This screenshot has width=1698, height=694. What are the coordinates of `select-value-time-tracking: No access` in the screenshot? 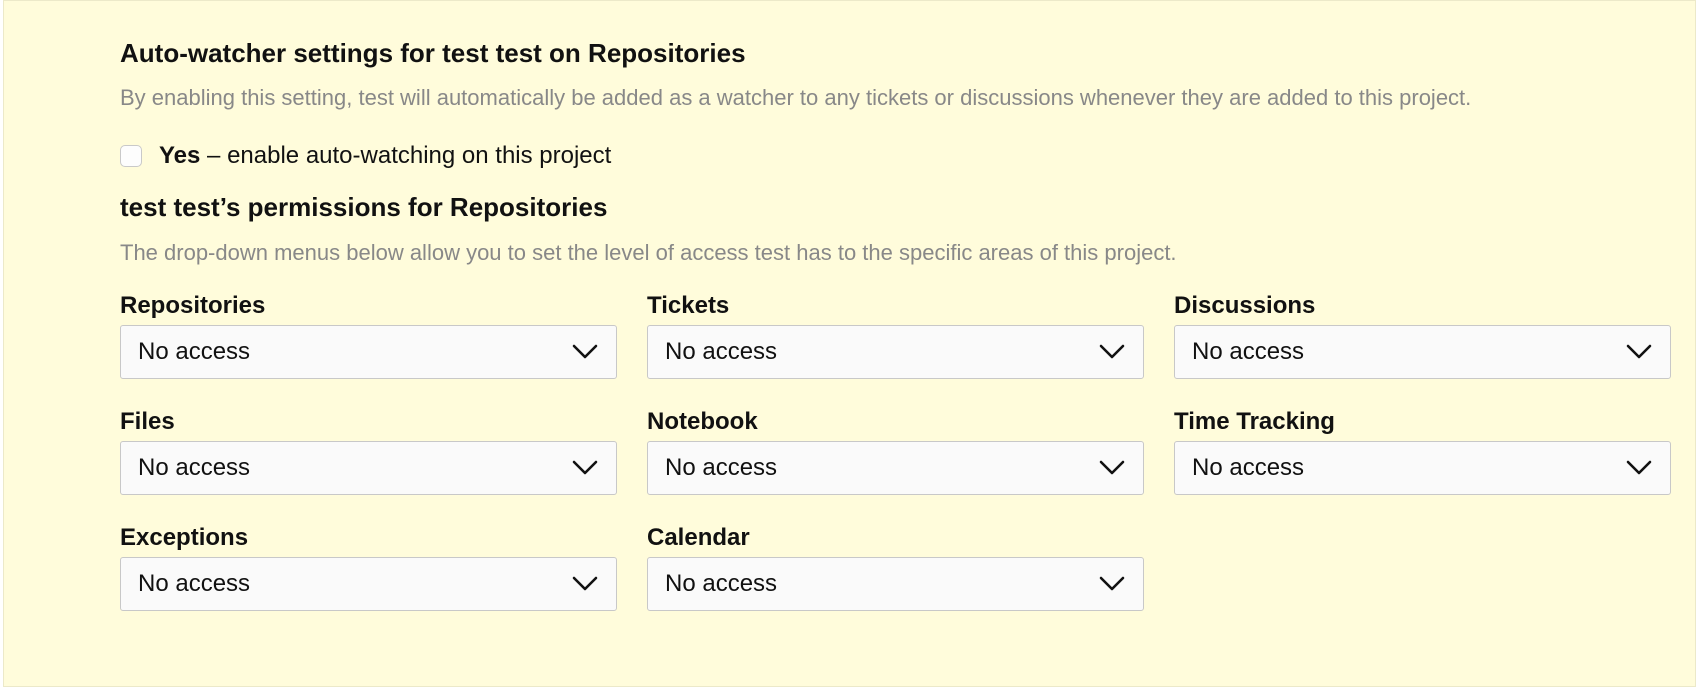 It's located at (1248, 467).